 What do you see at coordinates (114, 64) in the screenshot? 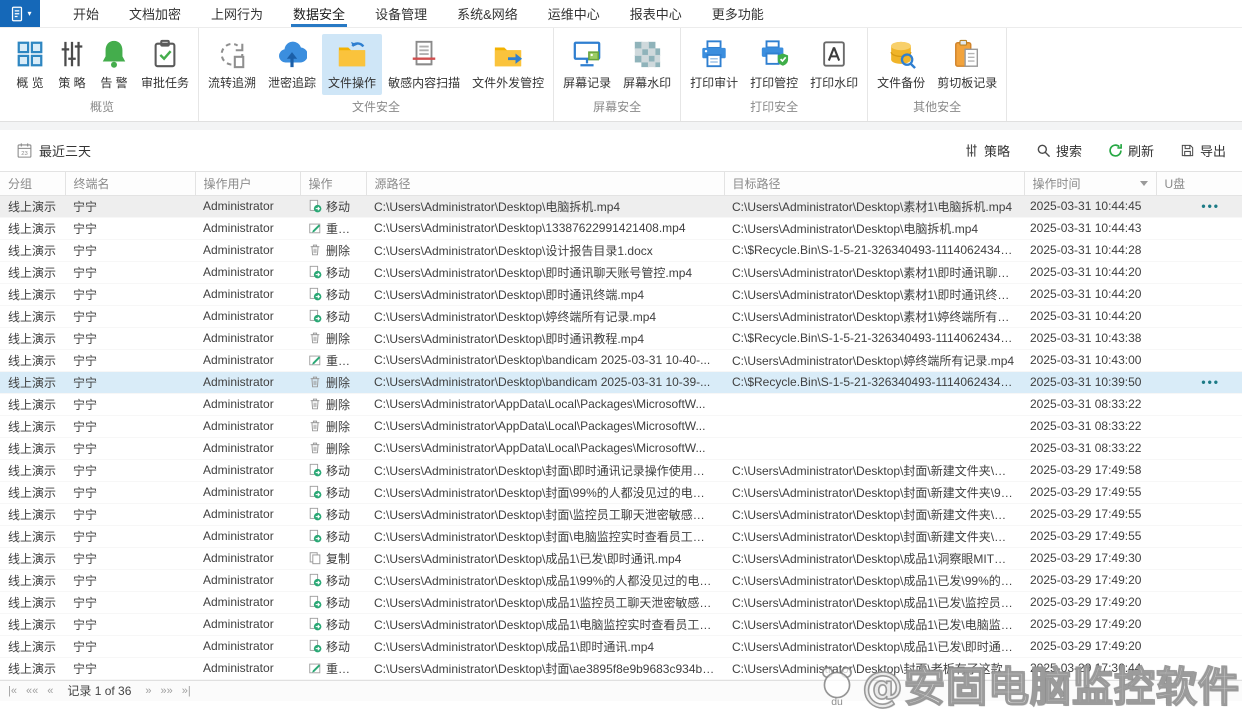
I see `ribbon-item-alert: 告 警` at bounding box center [114, 64].